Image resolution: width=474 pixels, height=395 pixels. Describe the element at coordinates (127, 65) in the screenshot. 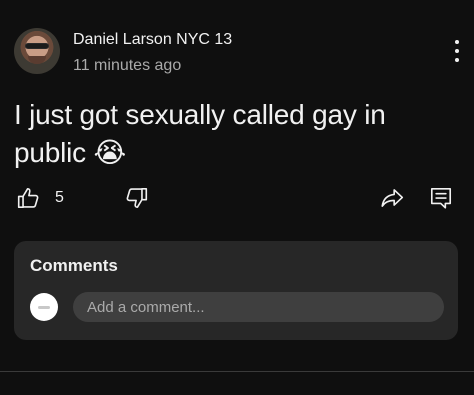

I see `post-timestamp: 11 minutes ago` at that location.